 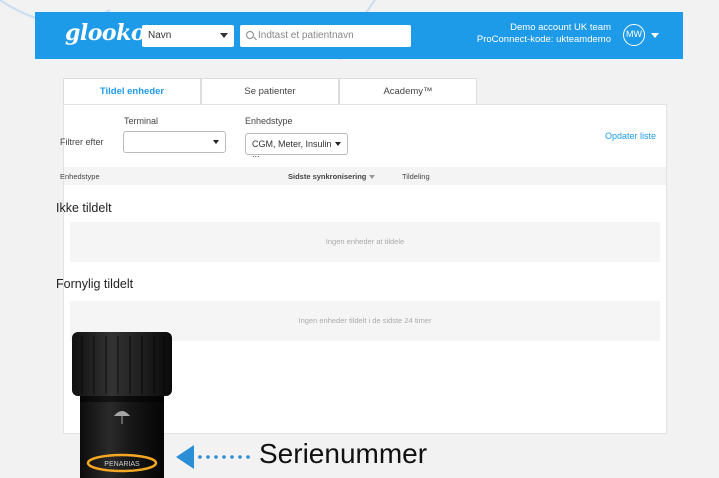 What do you see at coordinates (306, 35) in the screenshot?
I see `search-placeholder: Indtast et patientnavn` at bounding box center [306, 35].